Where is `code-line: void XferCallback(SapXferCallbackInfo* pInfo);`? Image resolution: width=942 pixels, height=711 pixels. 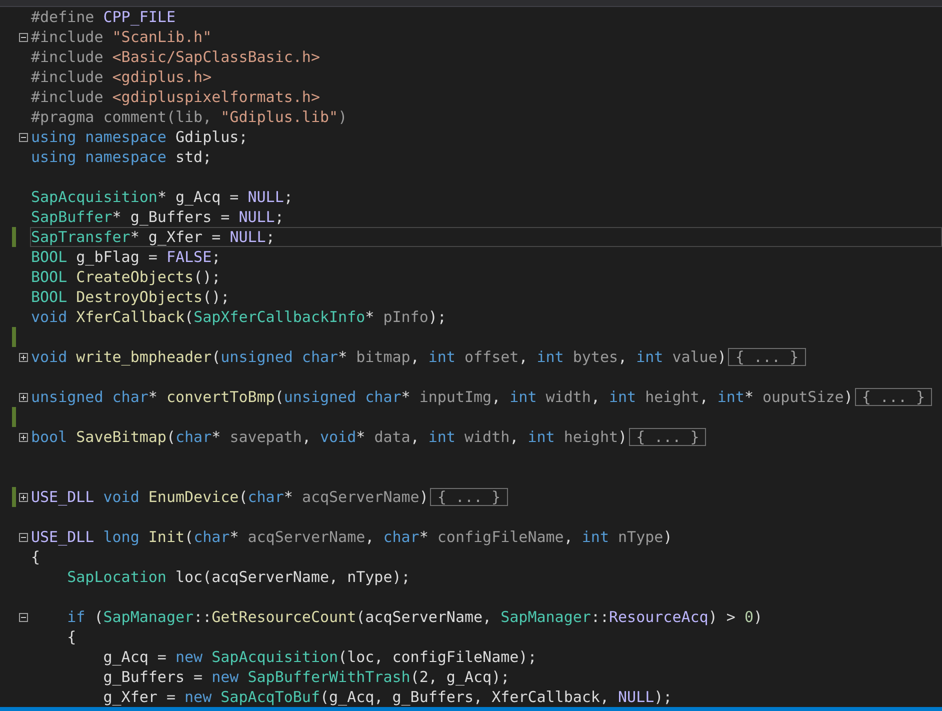
code-line: void XferCallback(SapXferCallbackInfo* pInfo); is located at coordinates (238, 317).